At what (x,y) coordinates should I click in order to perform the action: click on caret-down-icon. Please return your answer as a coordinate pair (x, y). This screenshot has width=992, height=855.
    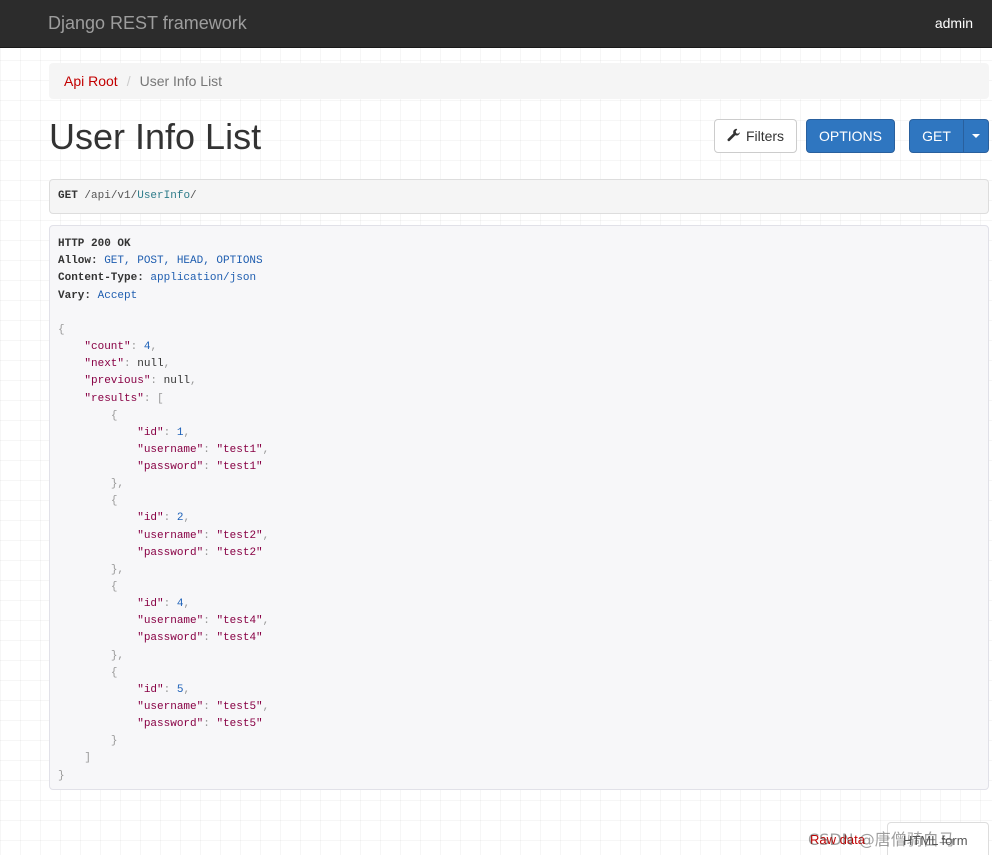
    Looking at the image, I should click on (976, 136).